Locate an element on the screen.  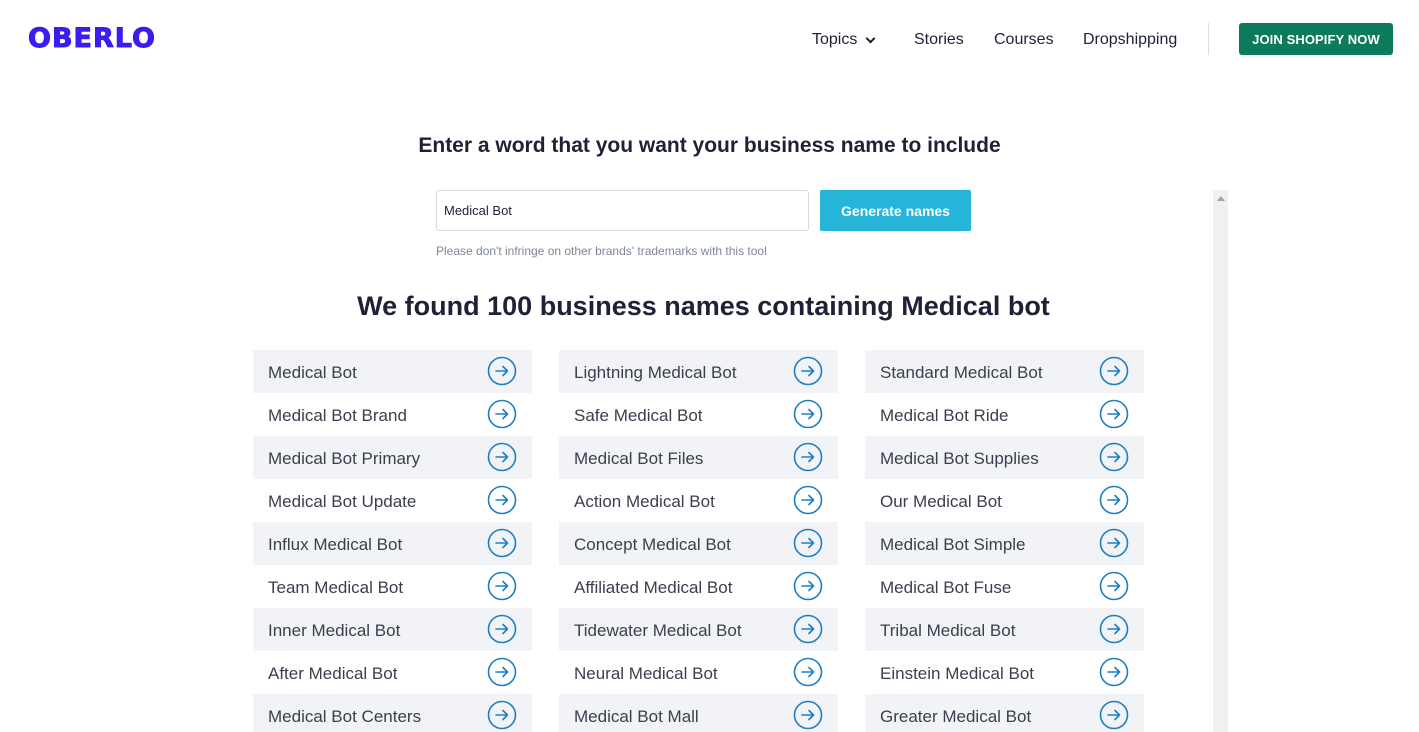
business-name-item: Influx Medical Bot is located at coordinates (392, 543).